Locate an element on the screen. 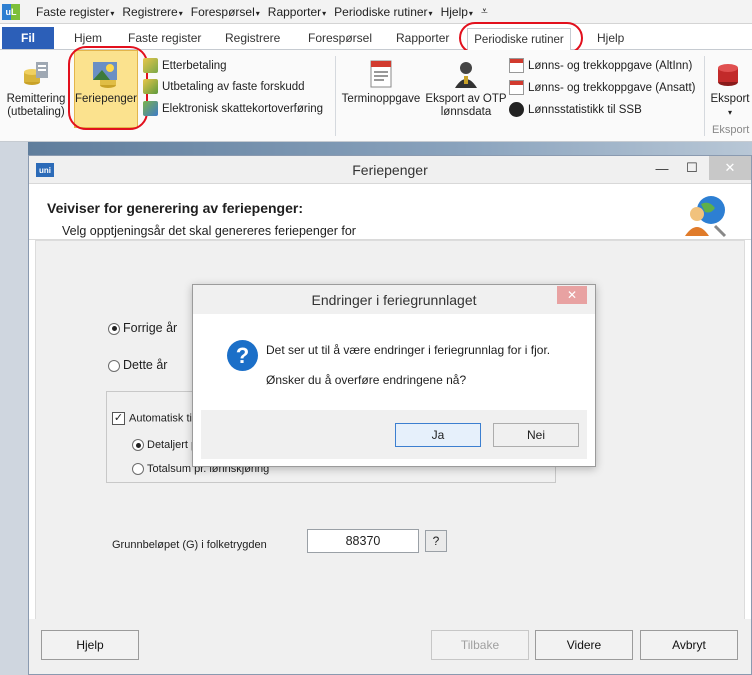  tab-foresporsel: Forespørsel is located at coordinates (340, 38).